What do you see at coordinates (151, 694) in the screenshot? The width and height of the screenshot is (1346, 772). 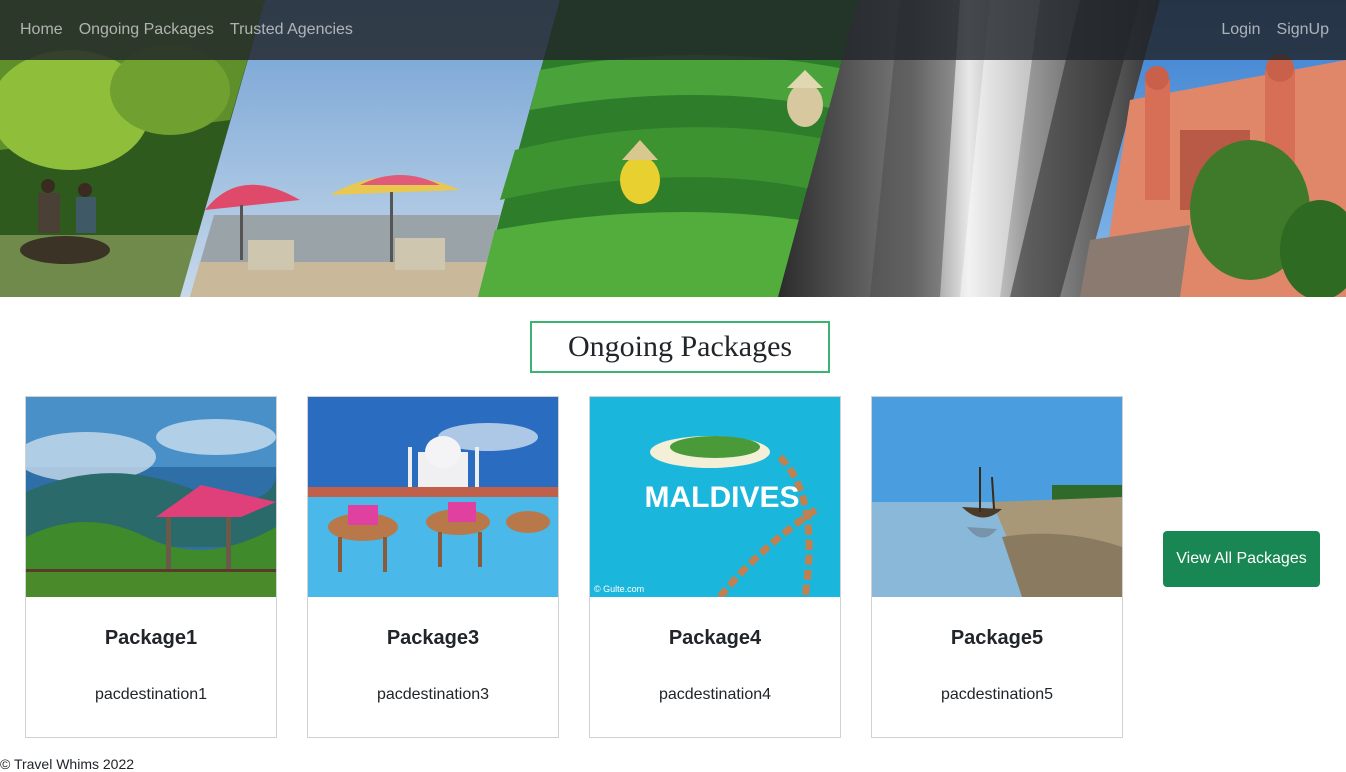 I see `package-destination: pacdestination1` at bounding box center [151, 694].